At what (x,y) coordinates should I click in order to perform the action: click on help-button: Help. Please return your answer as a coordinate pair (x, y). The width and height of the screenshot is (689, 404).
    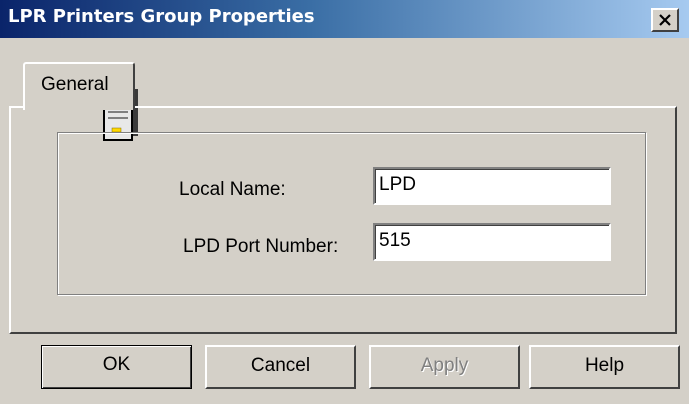
    Looking at the image, I should click on (604, 367).